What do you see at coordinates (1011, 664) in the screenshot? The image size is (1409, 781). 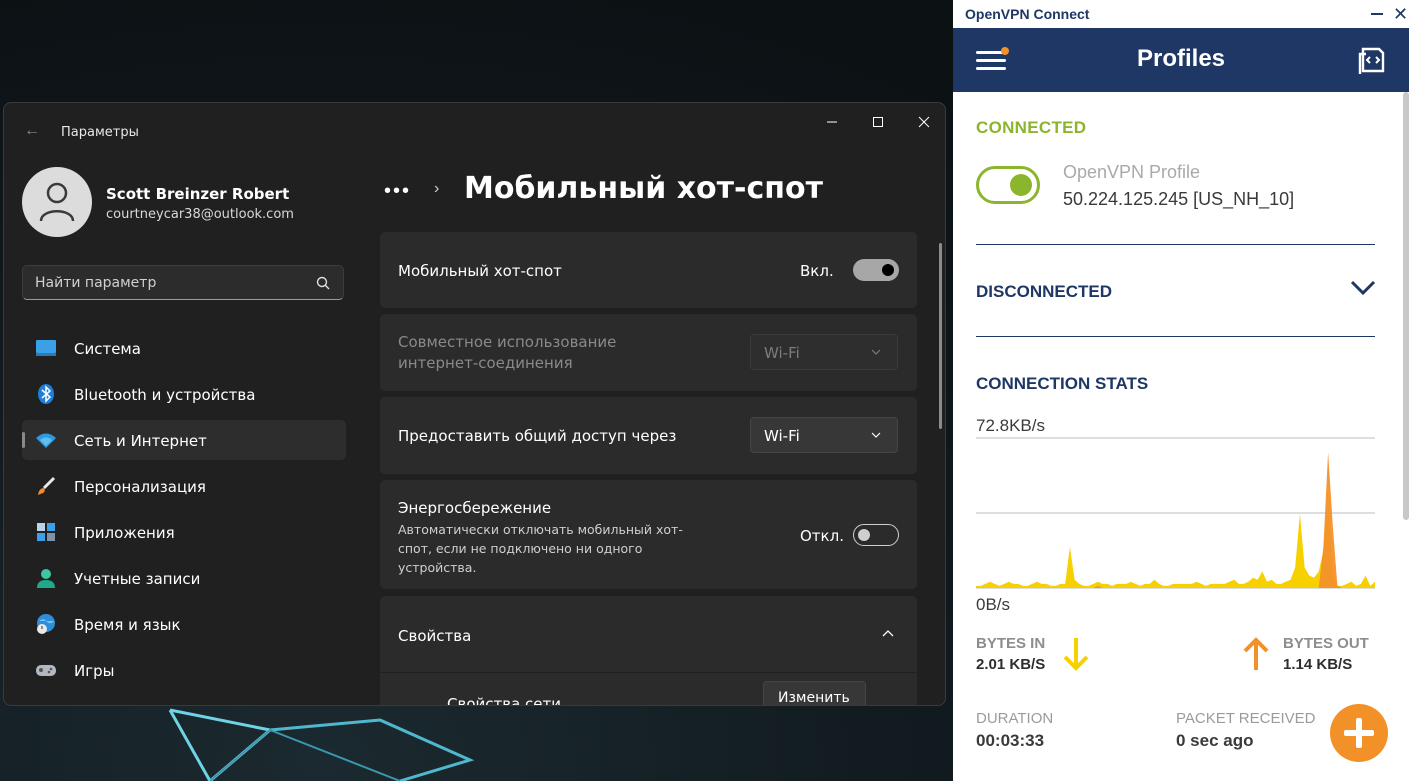 I see `bytes-in-value: 2.01 KB/S` at bounding box center [1011, 664].